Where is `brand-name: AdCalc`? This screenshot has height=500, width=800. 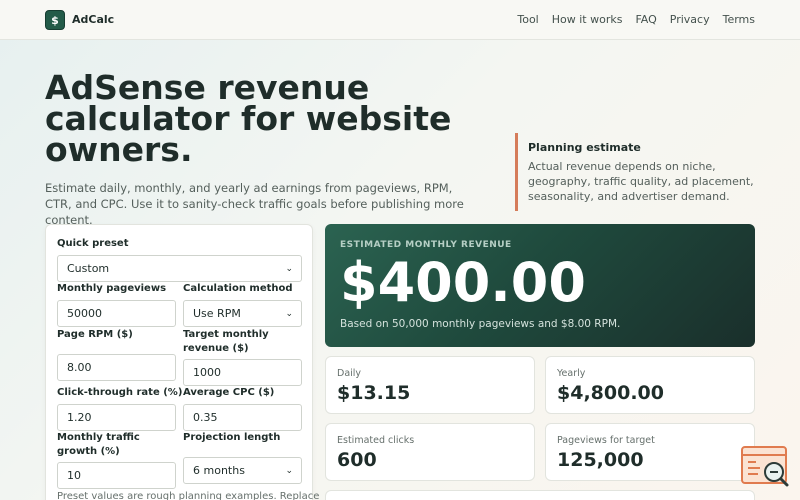 brand-name: AdCalc is located at coordinates (93, 19).